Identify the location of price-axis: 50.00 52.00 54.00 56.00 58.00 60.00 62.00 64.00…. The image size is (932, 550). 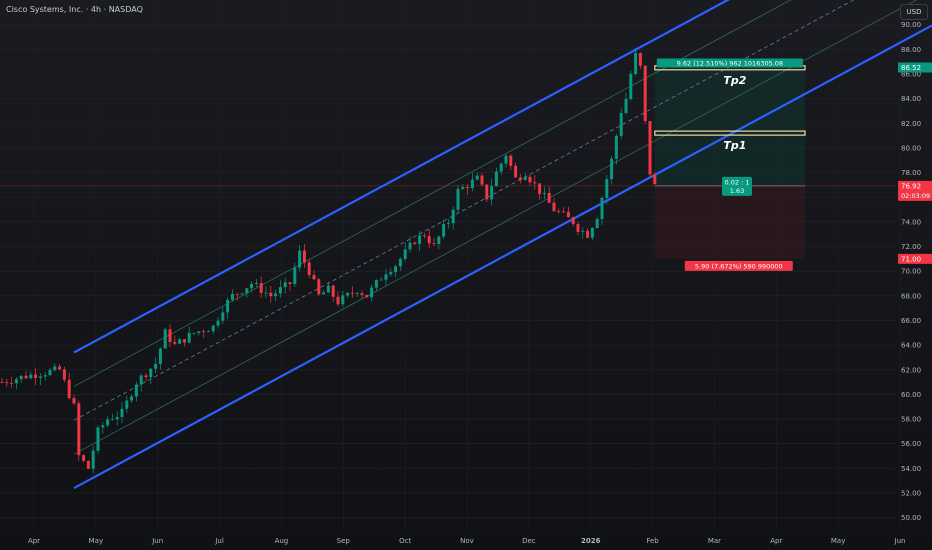
(911, 271).